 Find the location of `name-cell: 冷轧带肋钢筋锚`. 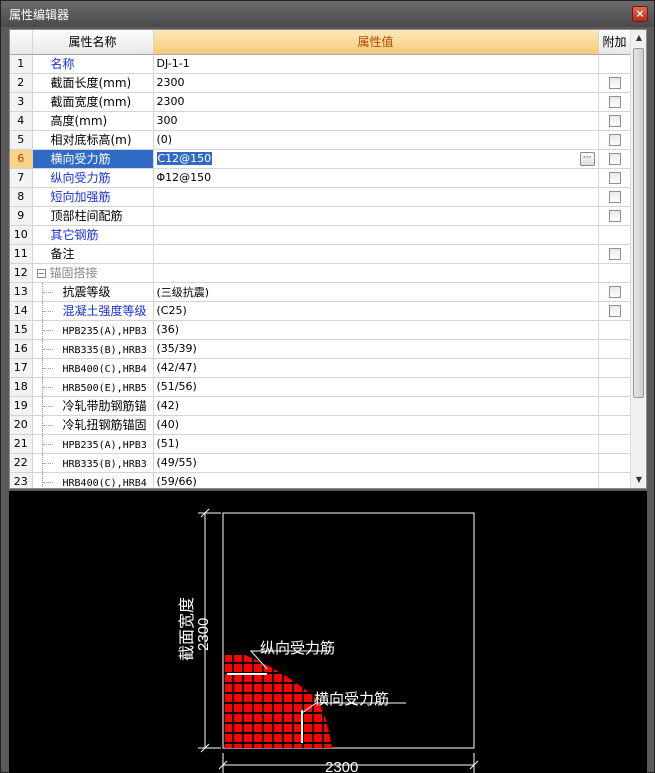

name-cell: 冷轧带肋钢筋锚 is located at coordinates (93, 406).